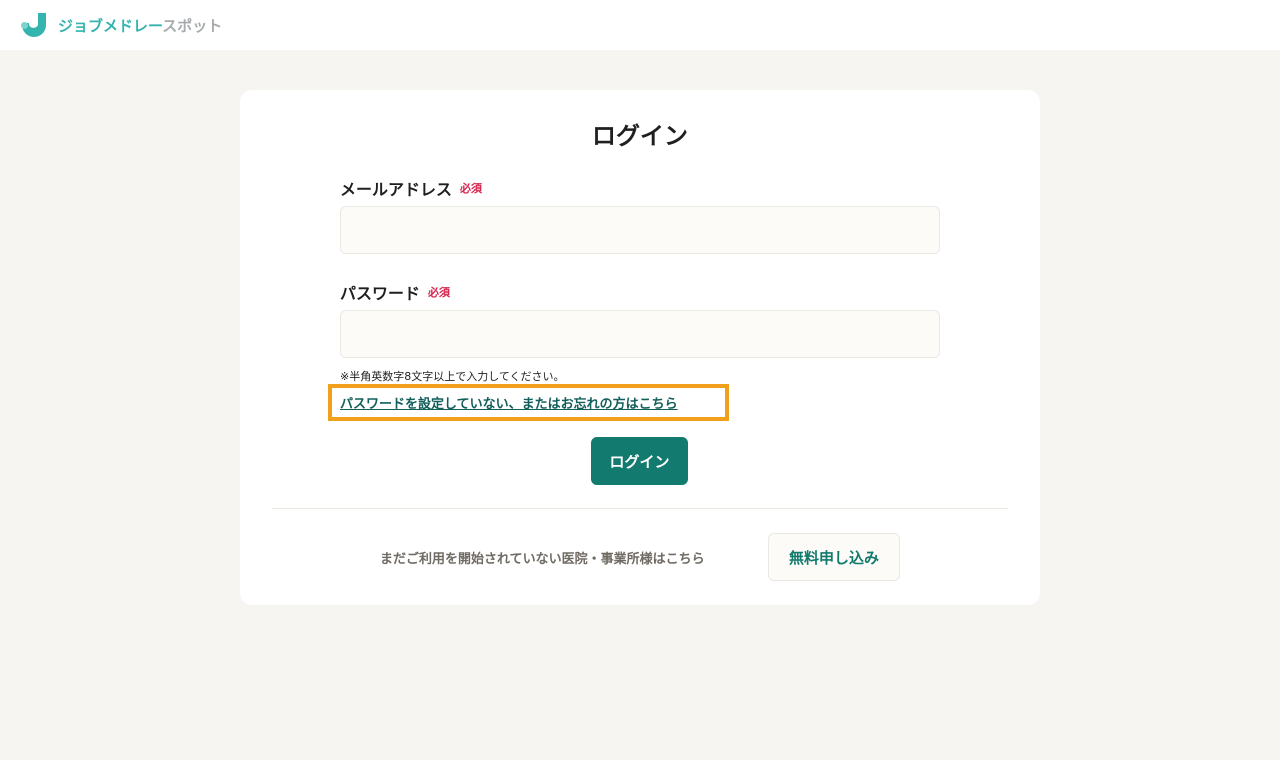  What do you see at coordinates (439, 292) in the screenshot?
I see `password-required-badge: 必須` at bounding box center [439, 292].